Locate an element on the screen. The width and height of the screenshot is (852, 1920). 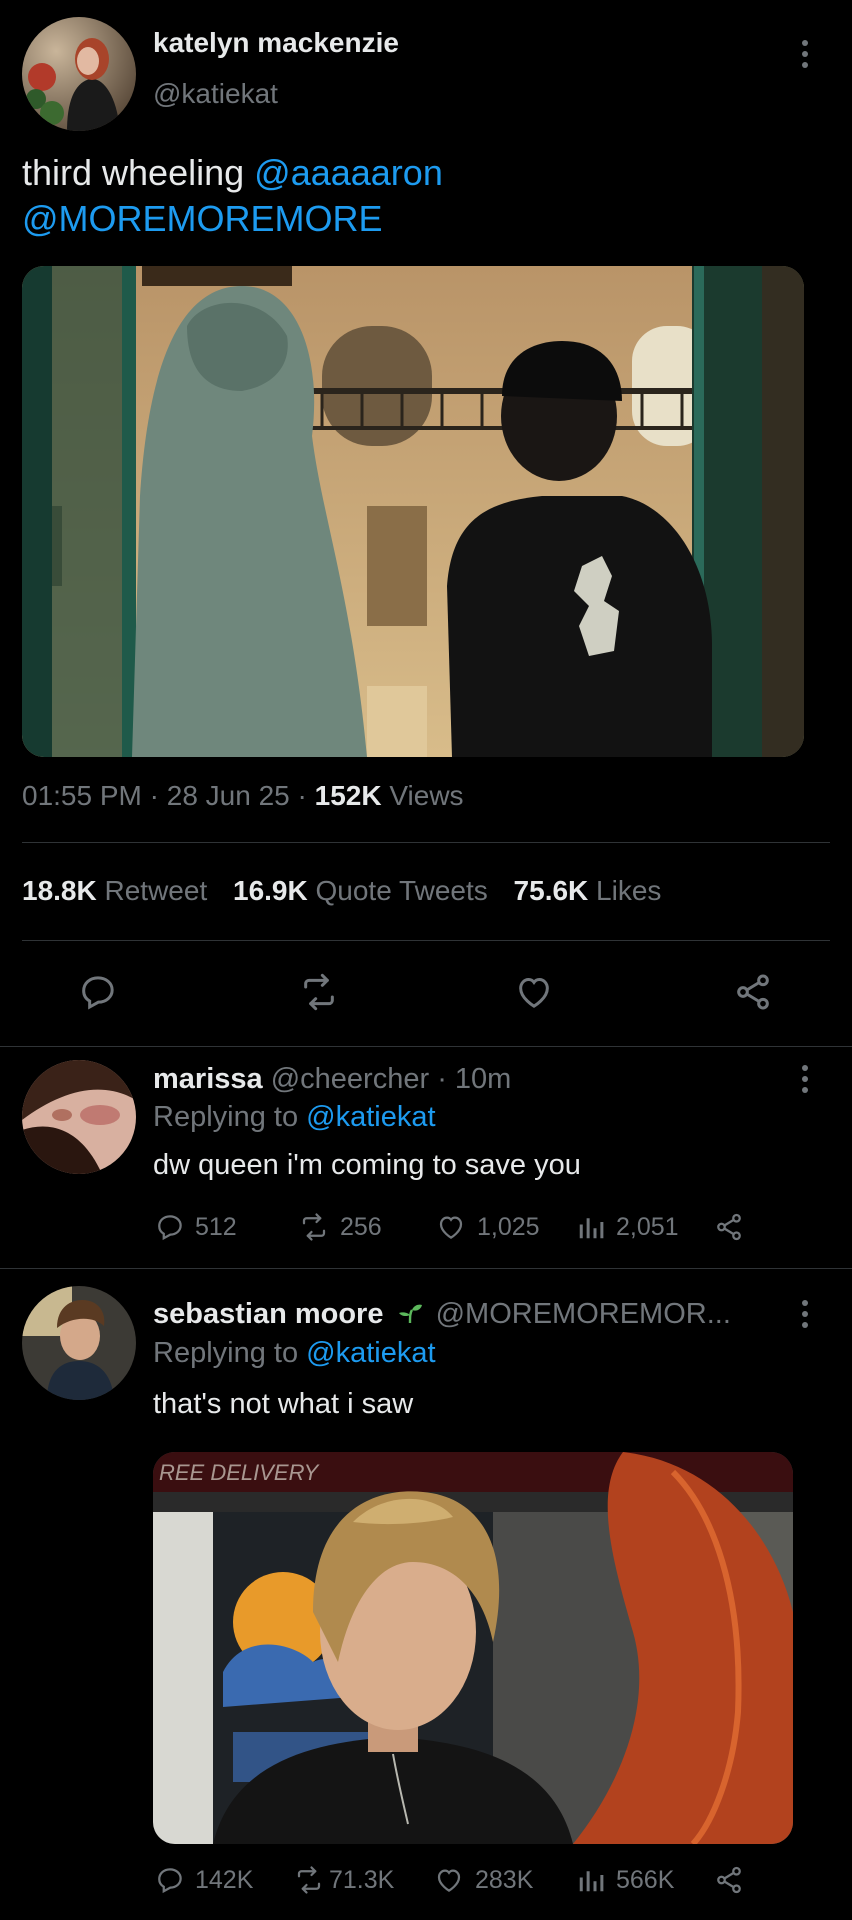
reply-text: dw queen i'm coming to save you is located at coordinates (367, 1165).